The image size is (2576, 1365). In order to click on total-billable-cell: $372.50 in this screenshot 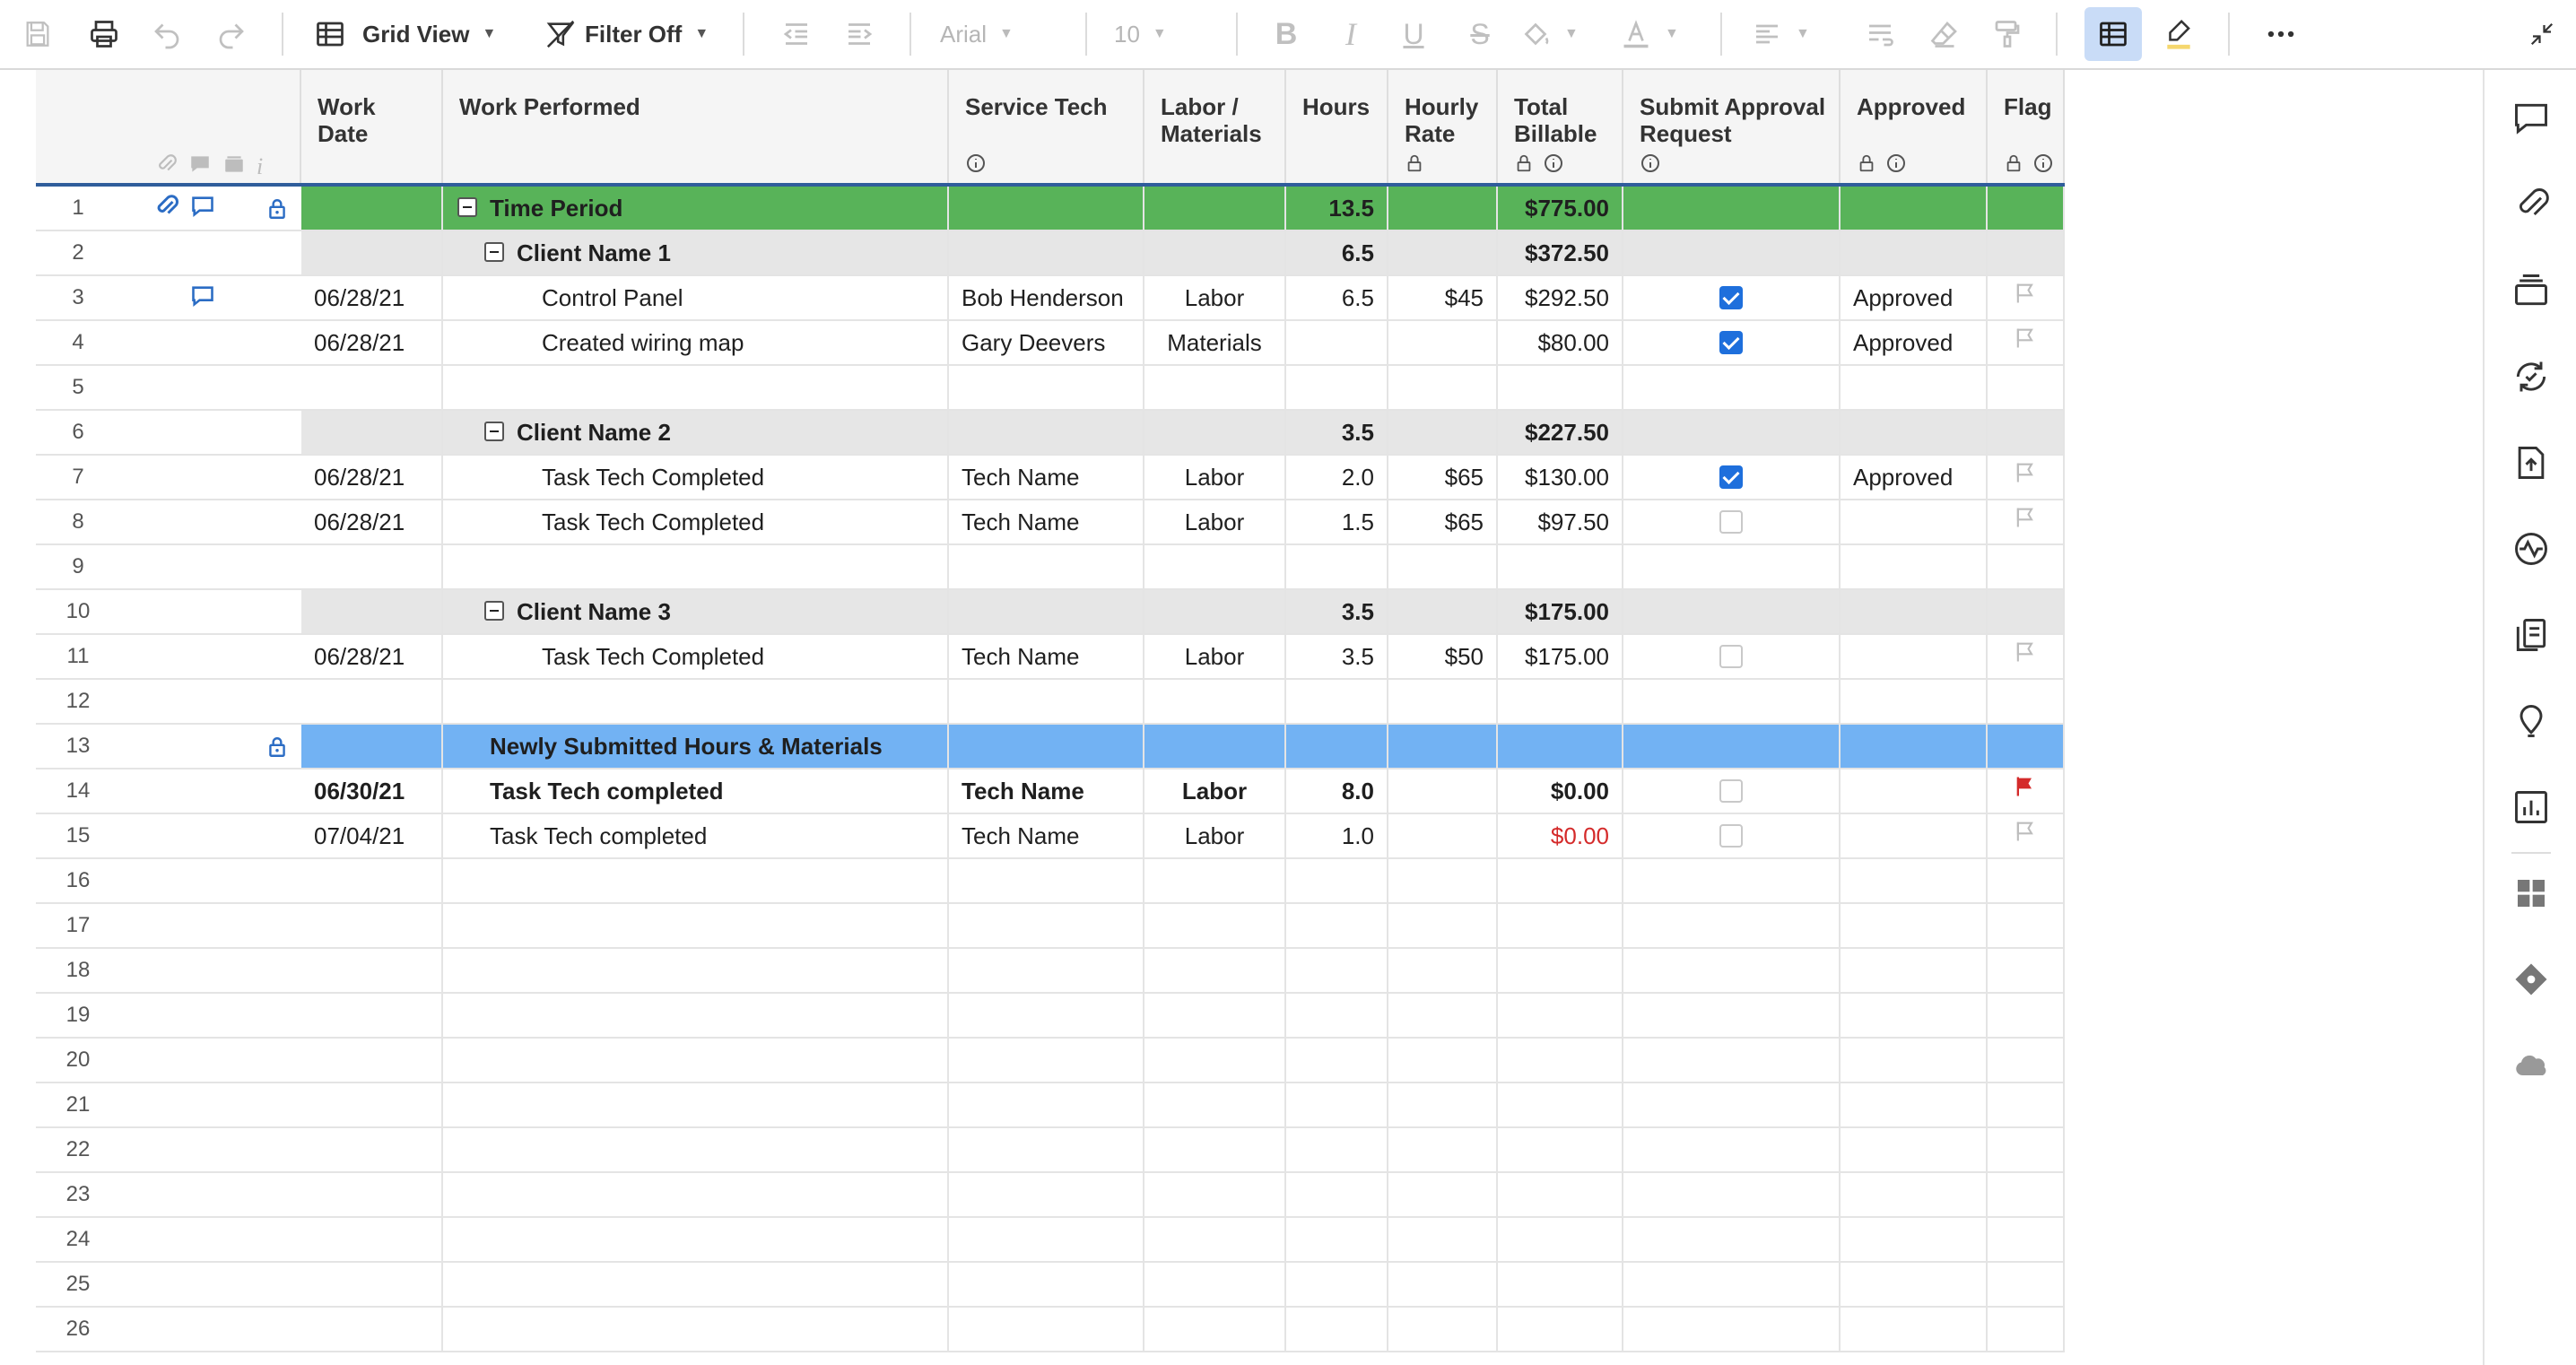, I will do `click(1560, 252)`.